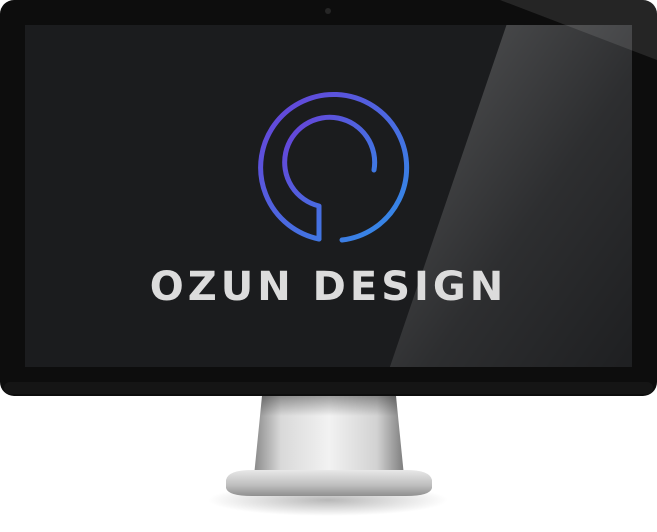  Describe the element at coordinates (328, 287) in the screenshot. I see `brand-name: OZUN DESIGN` at that location.